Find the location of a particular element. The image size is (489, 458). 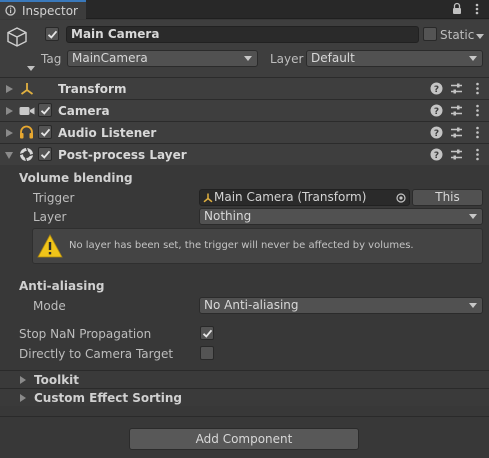

gameobject-name-field: Main Camera is located at coordinates (242, 34).